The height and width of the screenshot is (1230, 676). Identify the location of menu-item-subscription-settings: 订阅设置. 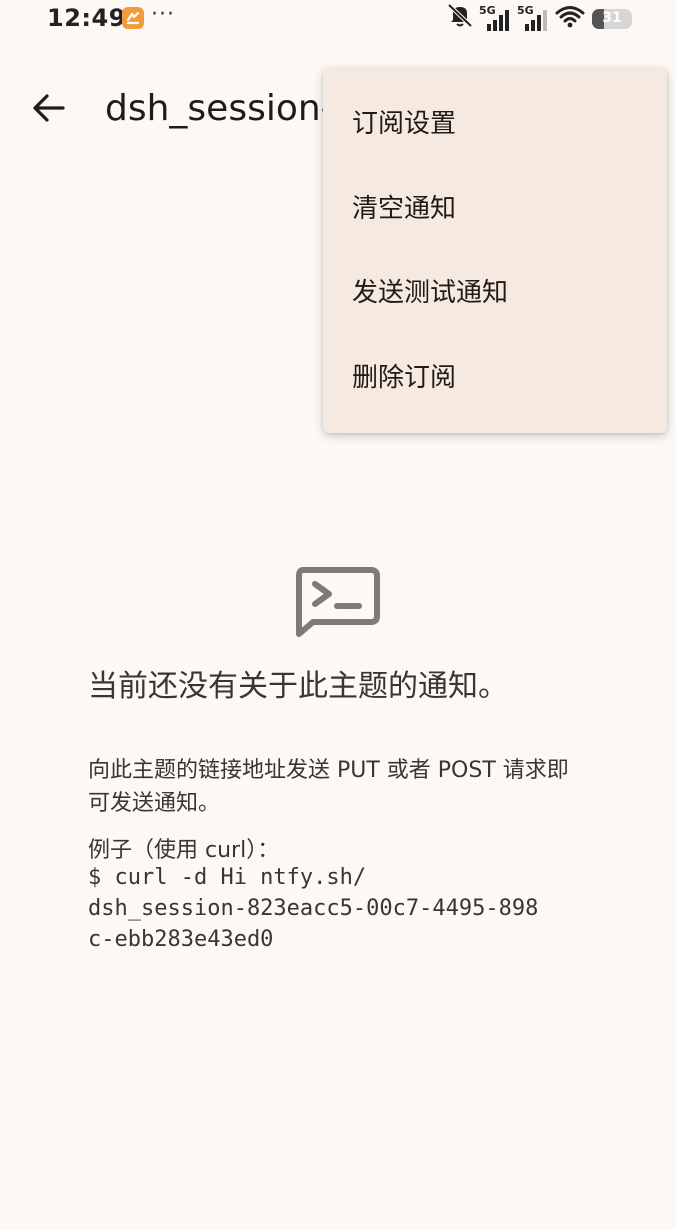
(495, 124).